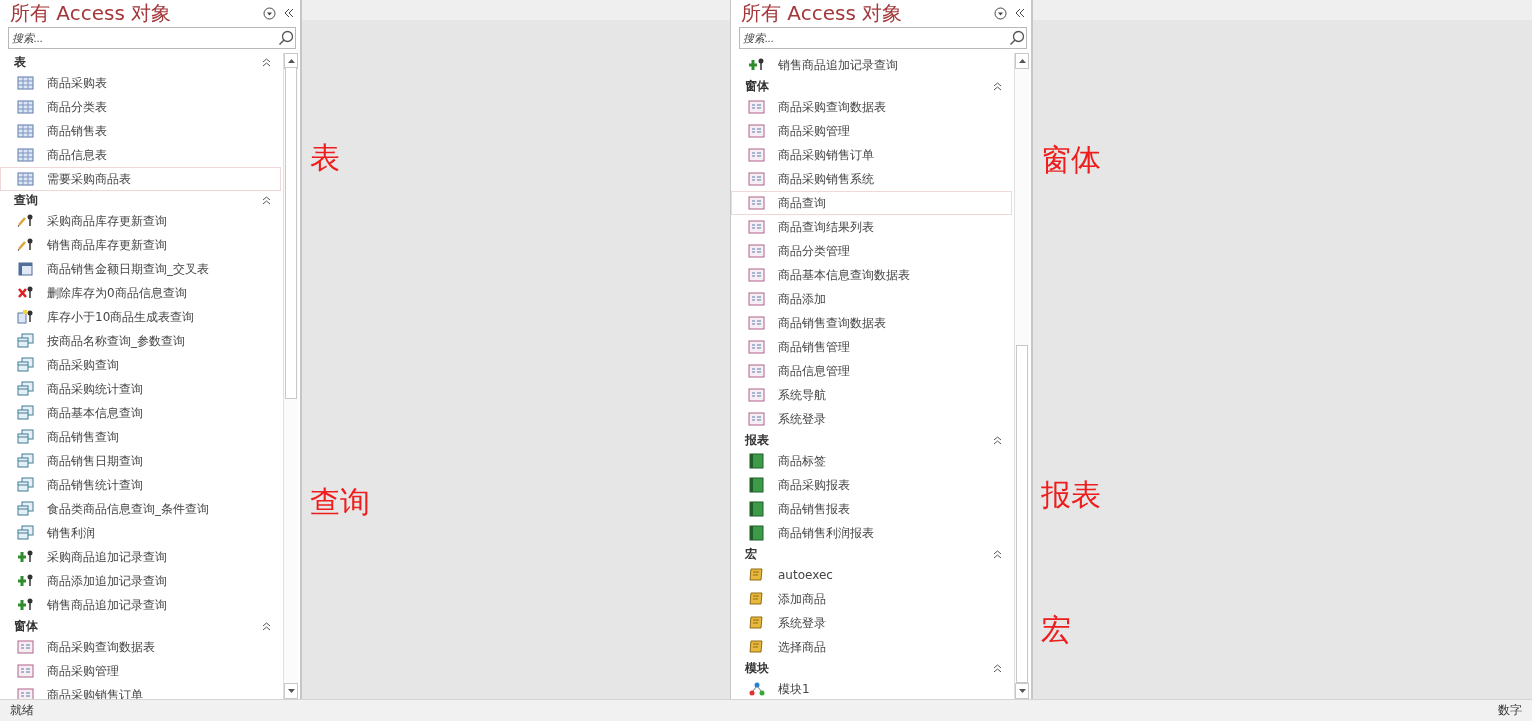 The width and height of the screenshot is (1532, 721). I want to click on object-item: 添加商品, so click(871, 599).